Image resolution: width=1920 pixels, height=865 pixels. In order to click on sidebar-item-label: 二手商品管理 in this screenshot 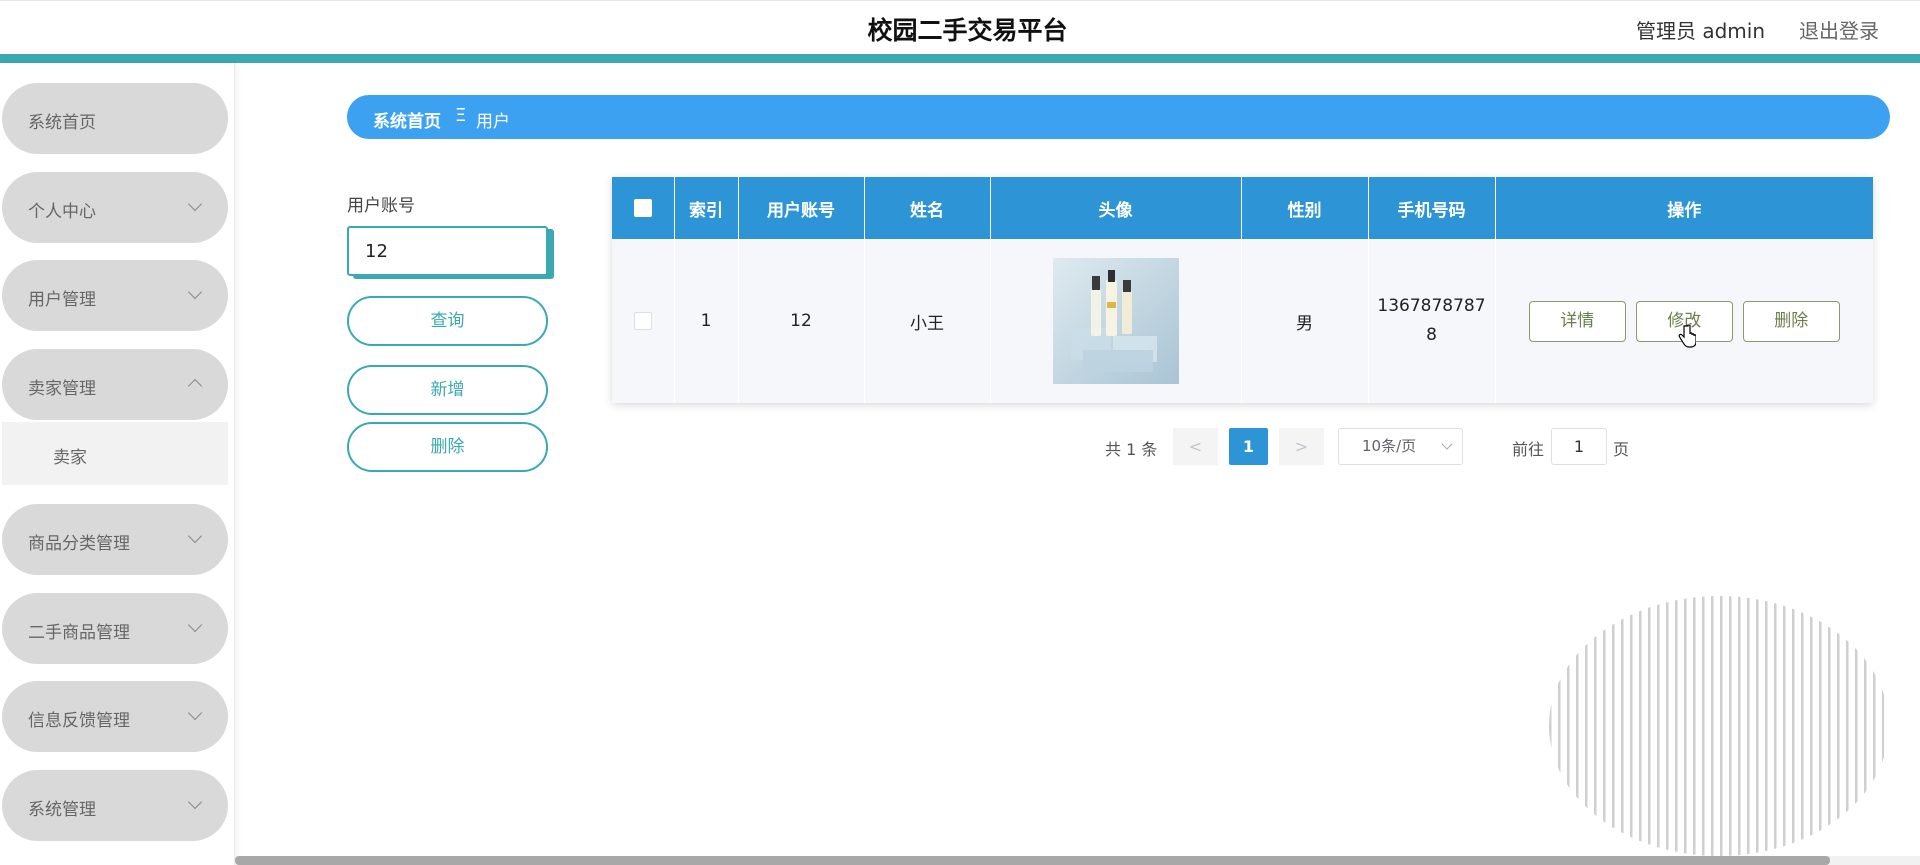, I will do `click(79, 633)`.